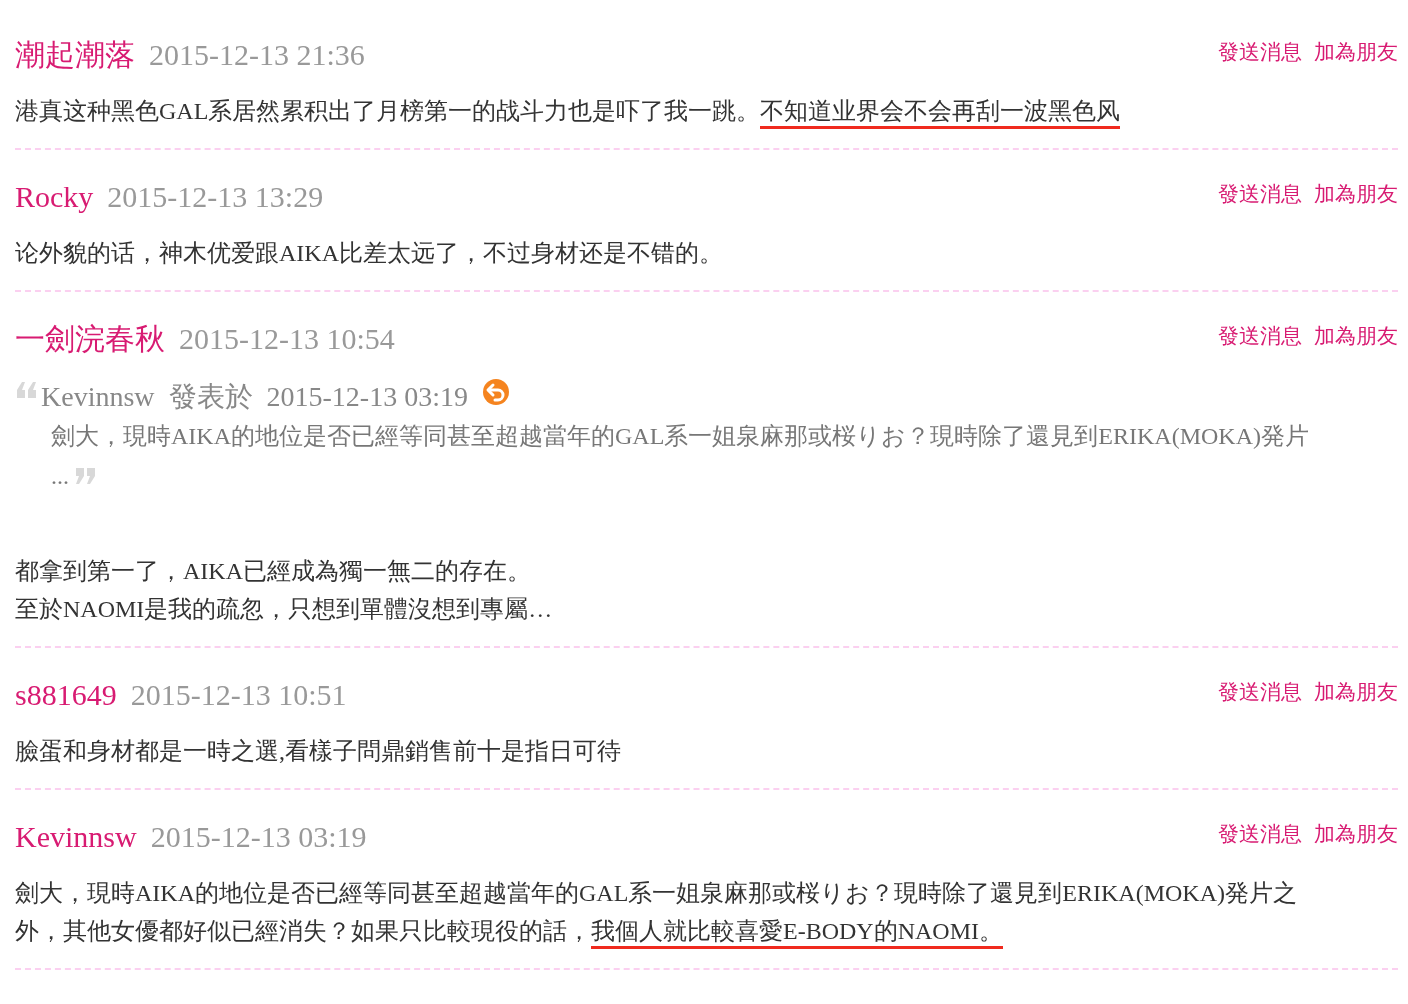 This screenshot has width=1408, height=1004. What do you see at coordinates (680, 436) in the screenshot?
I see `quote-text: 劍大，現時AIKA的地位是否已經等同甚至超越當年的GAL系一姐泉麻那或桜りお？現時除了還見到ERIKA(MOKA)発片` at bounding box center [680, 436].